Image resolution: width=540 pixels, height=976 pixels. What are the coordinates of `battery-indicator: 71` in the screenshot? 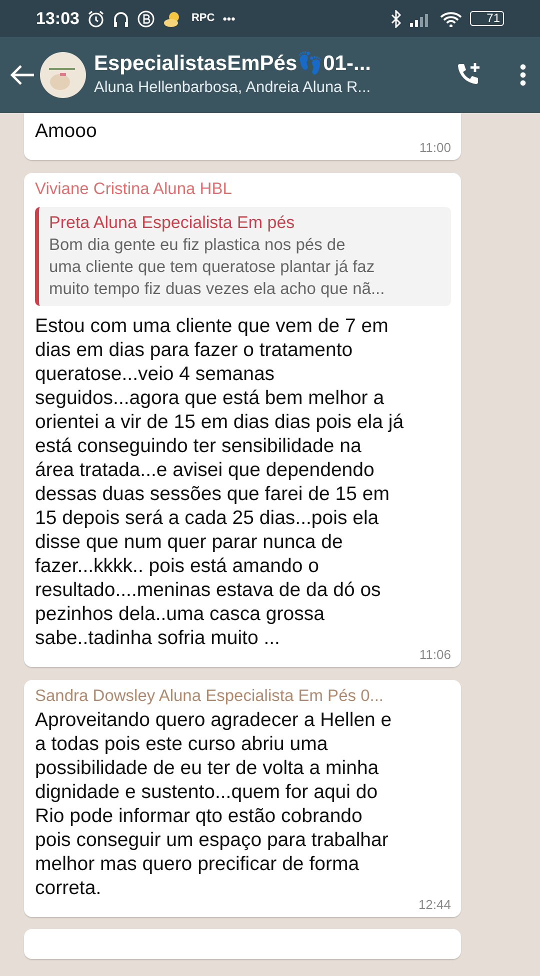 It's located at (487, 18).